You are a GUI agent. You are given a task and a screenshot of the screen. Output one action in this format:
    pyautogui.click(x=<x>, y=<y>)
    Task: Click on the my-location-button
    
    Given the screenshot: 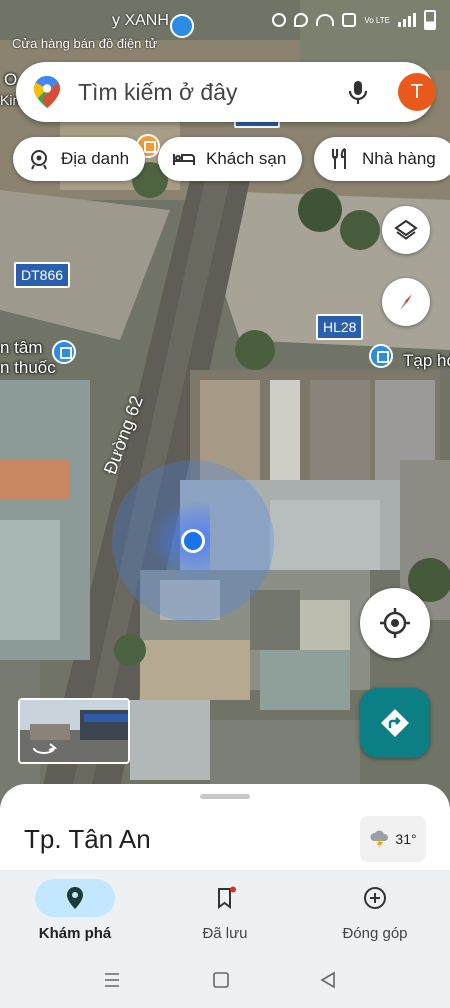 What is the action you would take?
    pyautogui.click(x=395, y=623)
    